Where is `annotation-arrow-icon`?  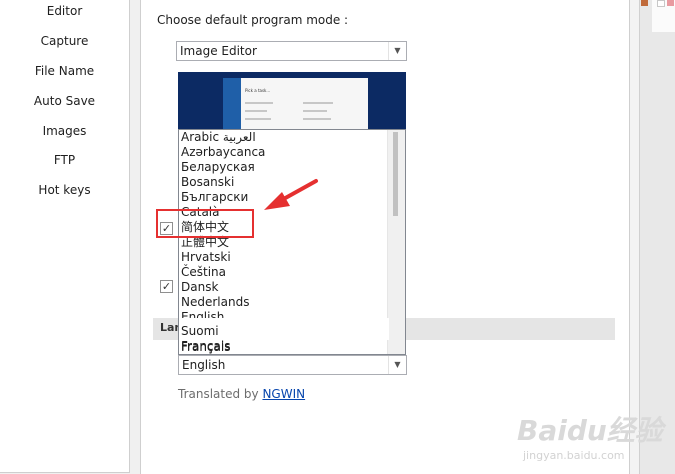
annotation-arrow-icon is located at coordinates (291, 194).